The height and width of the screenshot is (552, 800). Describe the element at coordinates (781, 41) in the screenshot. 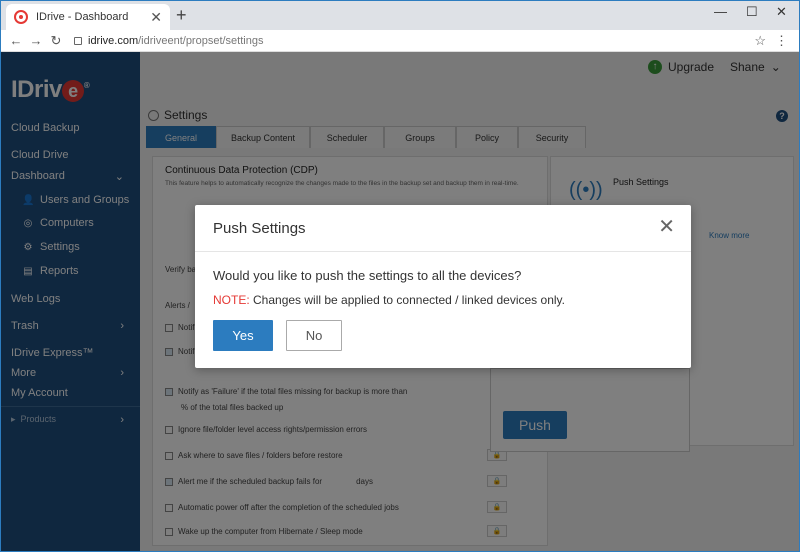

I see `browser-menu-icon: ⋮` at that location.